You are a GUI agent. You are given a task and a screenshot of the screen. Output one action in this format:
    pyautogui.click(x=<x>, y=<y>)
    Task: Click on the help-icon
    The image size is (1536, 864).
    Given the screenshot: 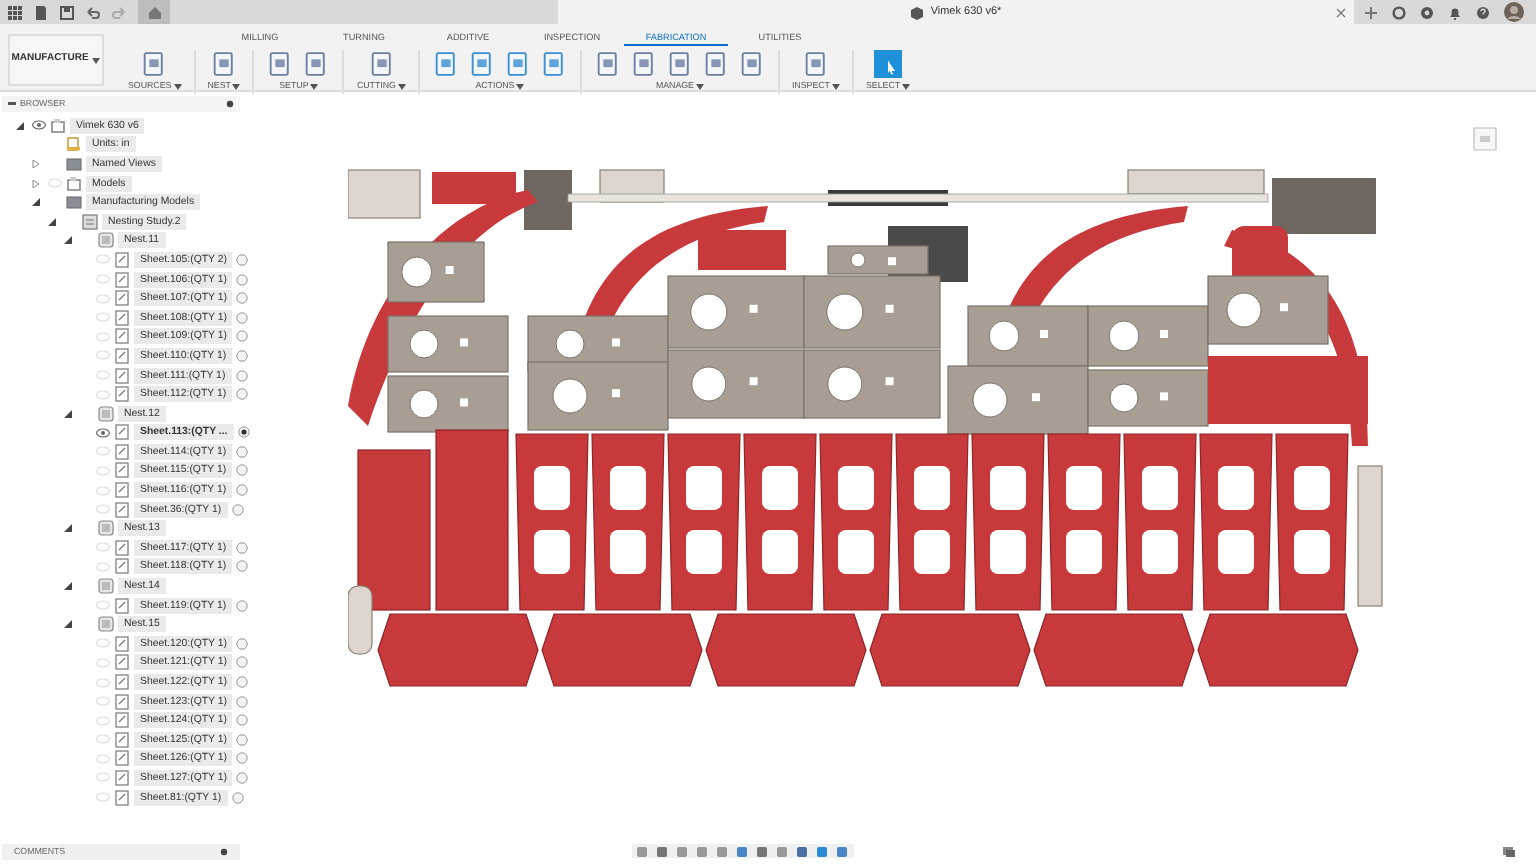 What is the action you would take?
    pyautogui.click(x=1483, y=12)
    